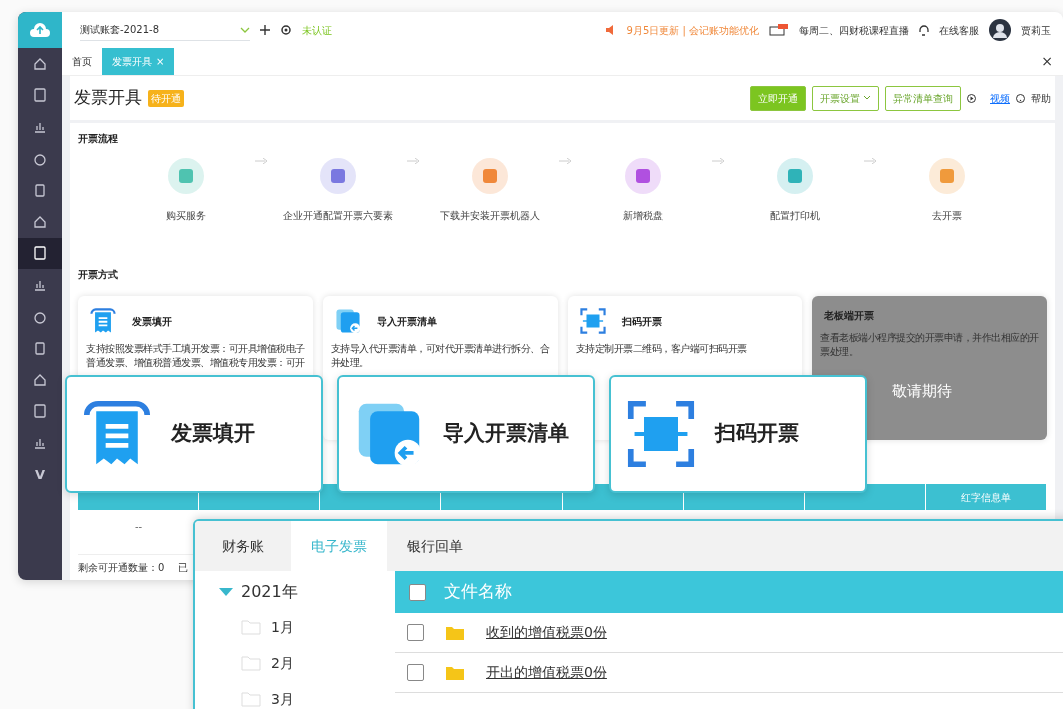 The width and height of the screenshot is (1063, 709). What do you see at coordinates (282, 627) in the screenshot?
I see `tree-node: 1月` at bounding box center [282, 627].